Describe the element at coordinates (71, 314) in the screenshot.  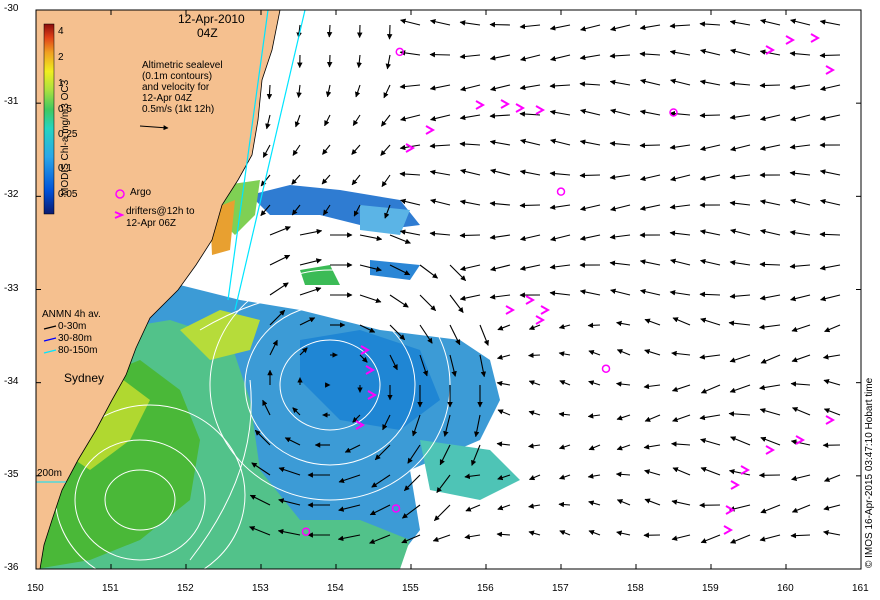
I see `anmn-legend-title: ANMN 4h av.` at that location.